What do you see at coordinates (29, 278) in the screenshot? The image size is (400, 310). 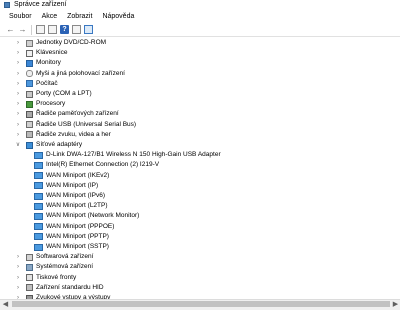 I see `printer-icon` at bounding box center [29, 278].